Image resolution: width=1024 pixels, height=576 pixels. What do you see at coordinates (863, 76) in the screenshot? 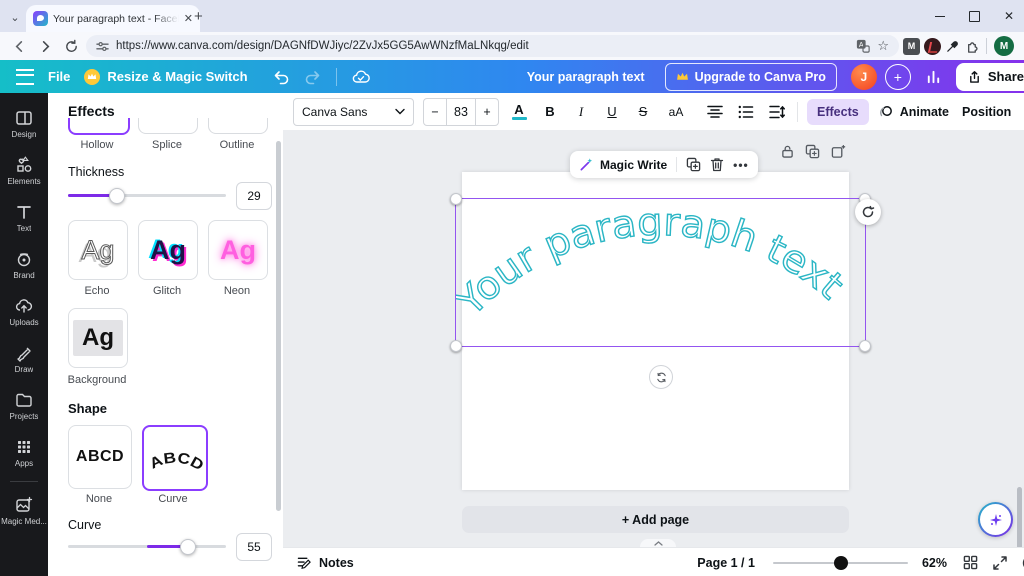
I see `user-avatar: J` at bounding box center [863, 76].